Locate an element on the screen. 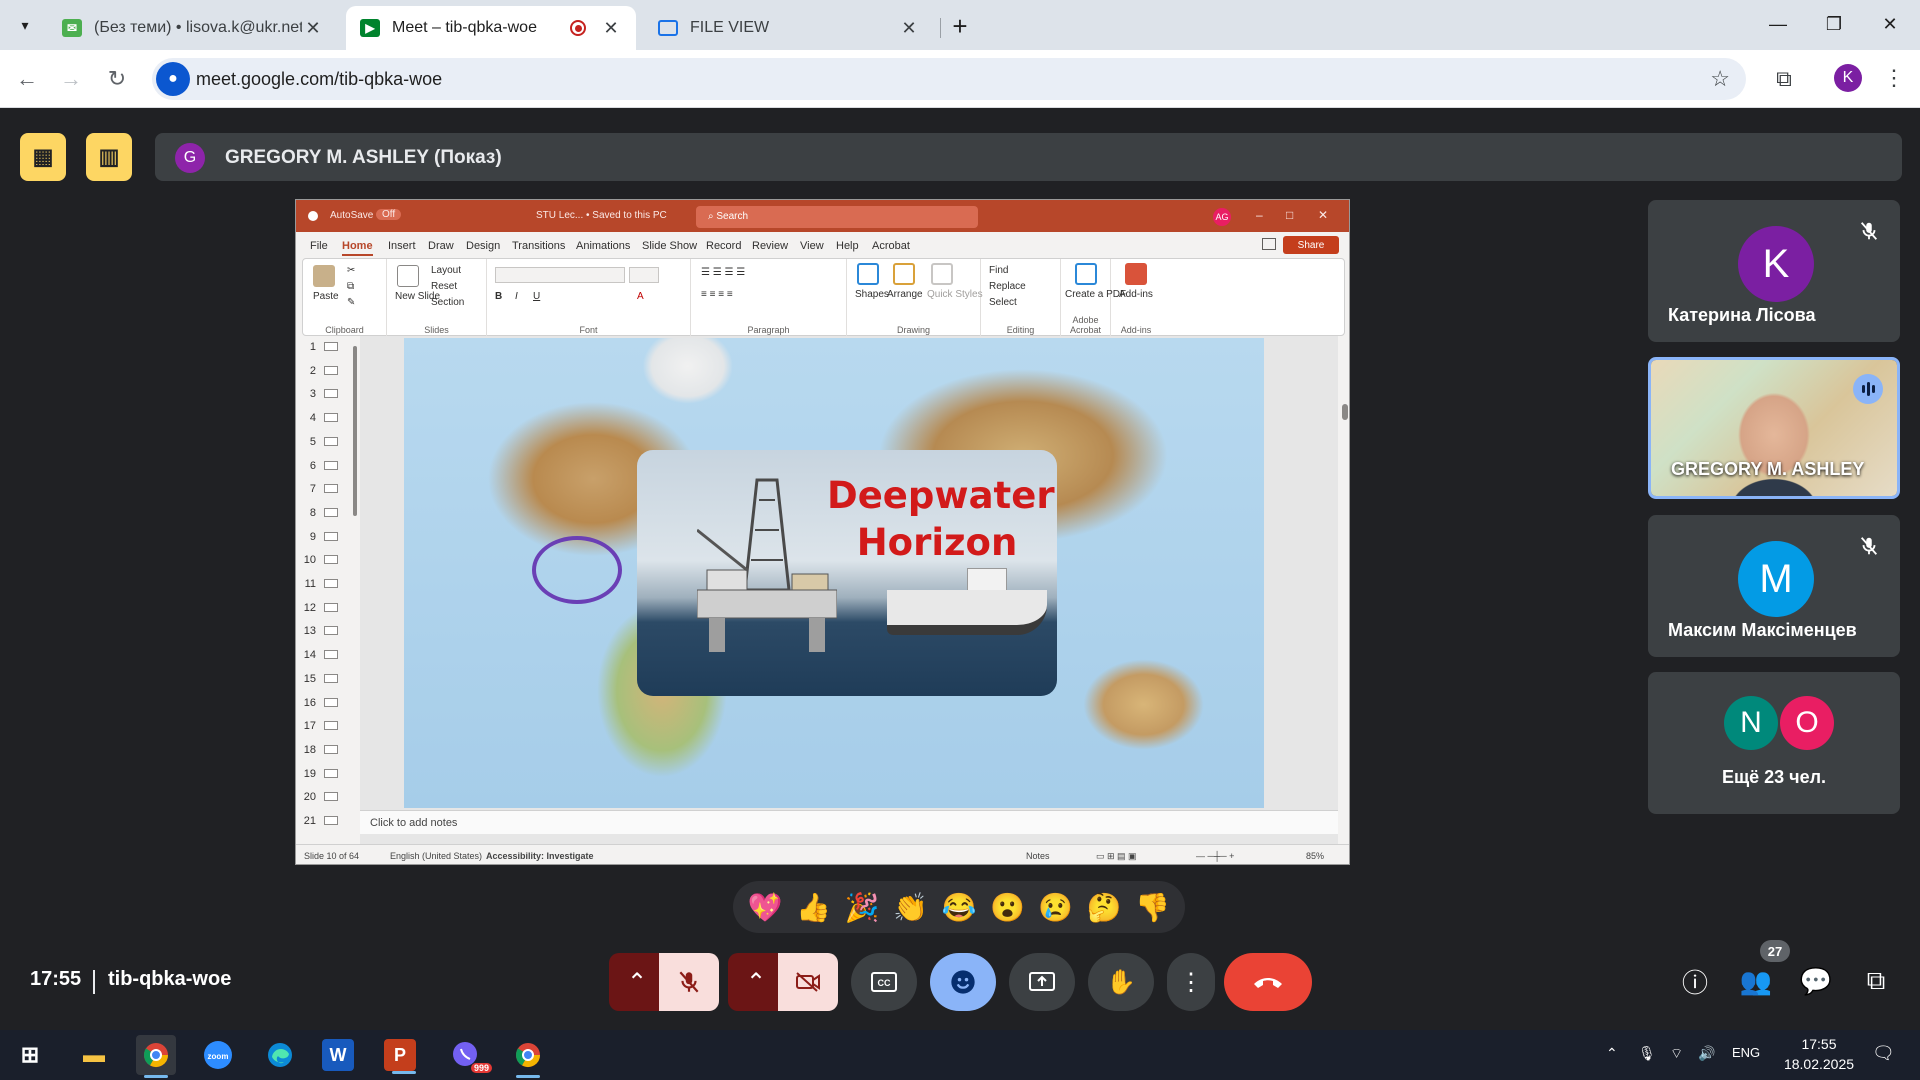  video-options-chevron-icon: ⌃ is located at coordinates (756, 982).